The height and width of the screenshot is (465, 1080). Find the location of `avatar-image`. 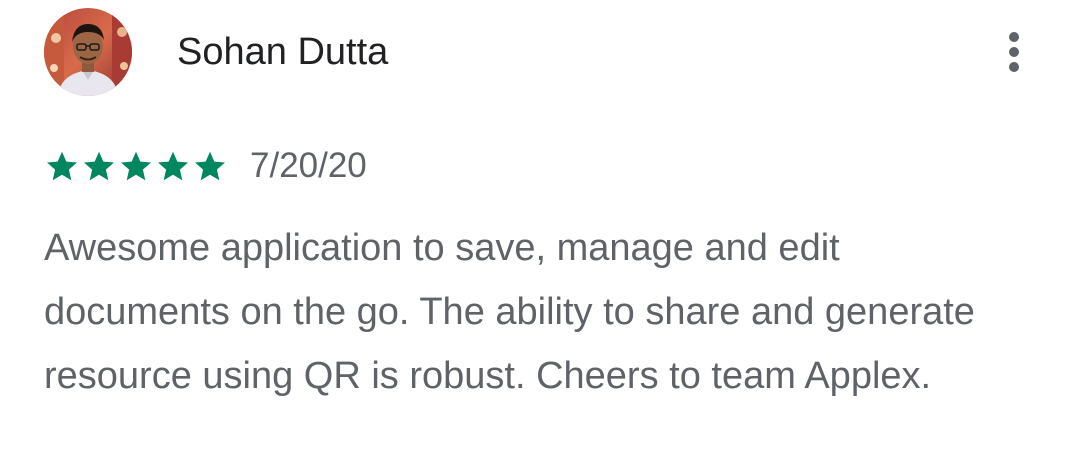

avatar-image is located at coordinates (88, 52).